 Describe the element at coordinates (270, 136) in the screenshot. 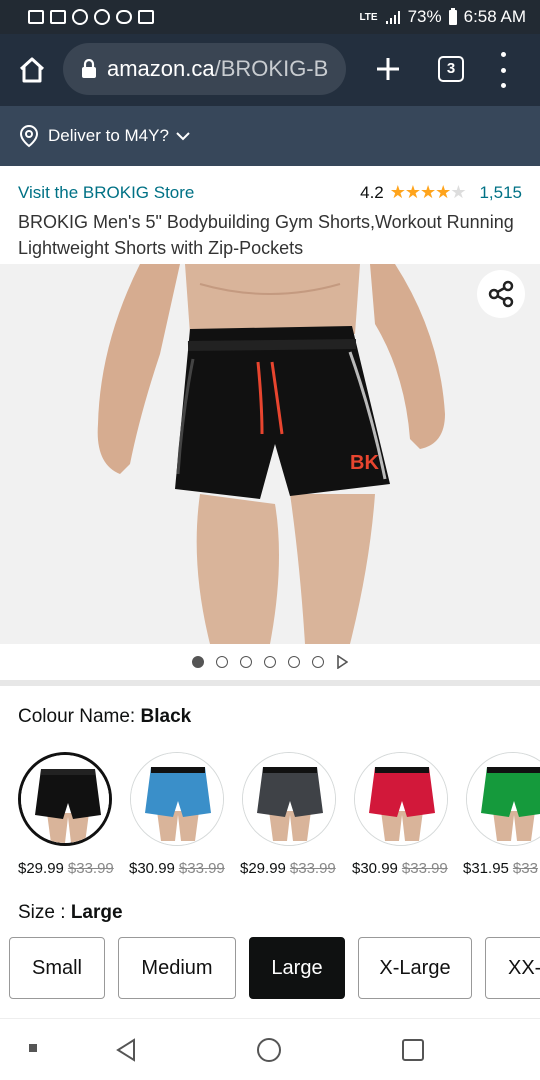

I see `deliver-to-bar: Deliver to M4Y?` at that location.